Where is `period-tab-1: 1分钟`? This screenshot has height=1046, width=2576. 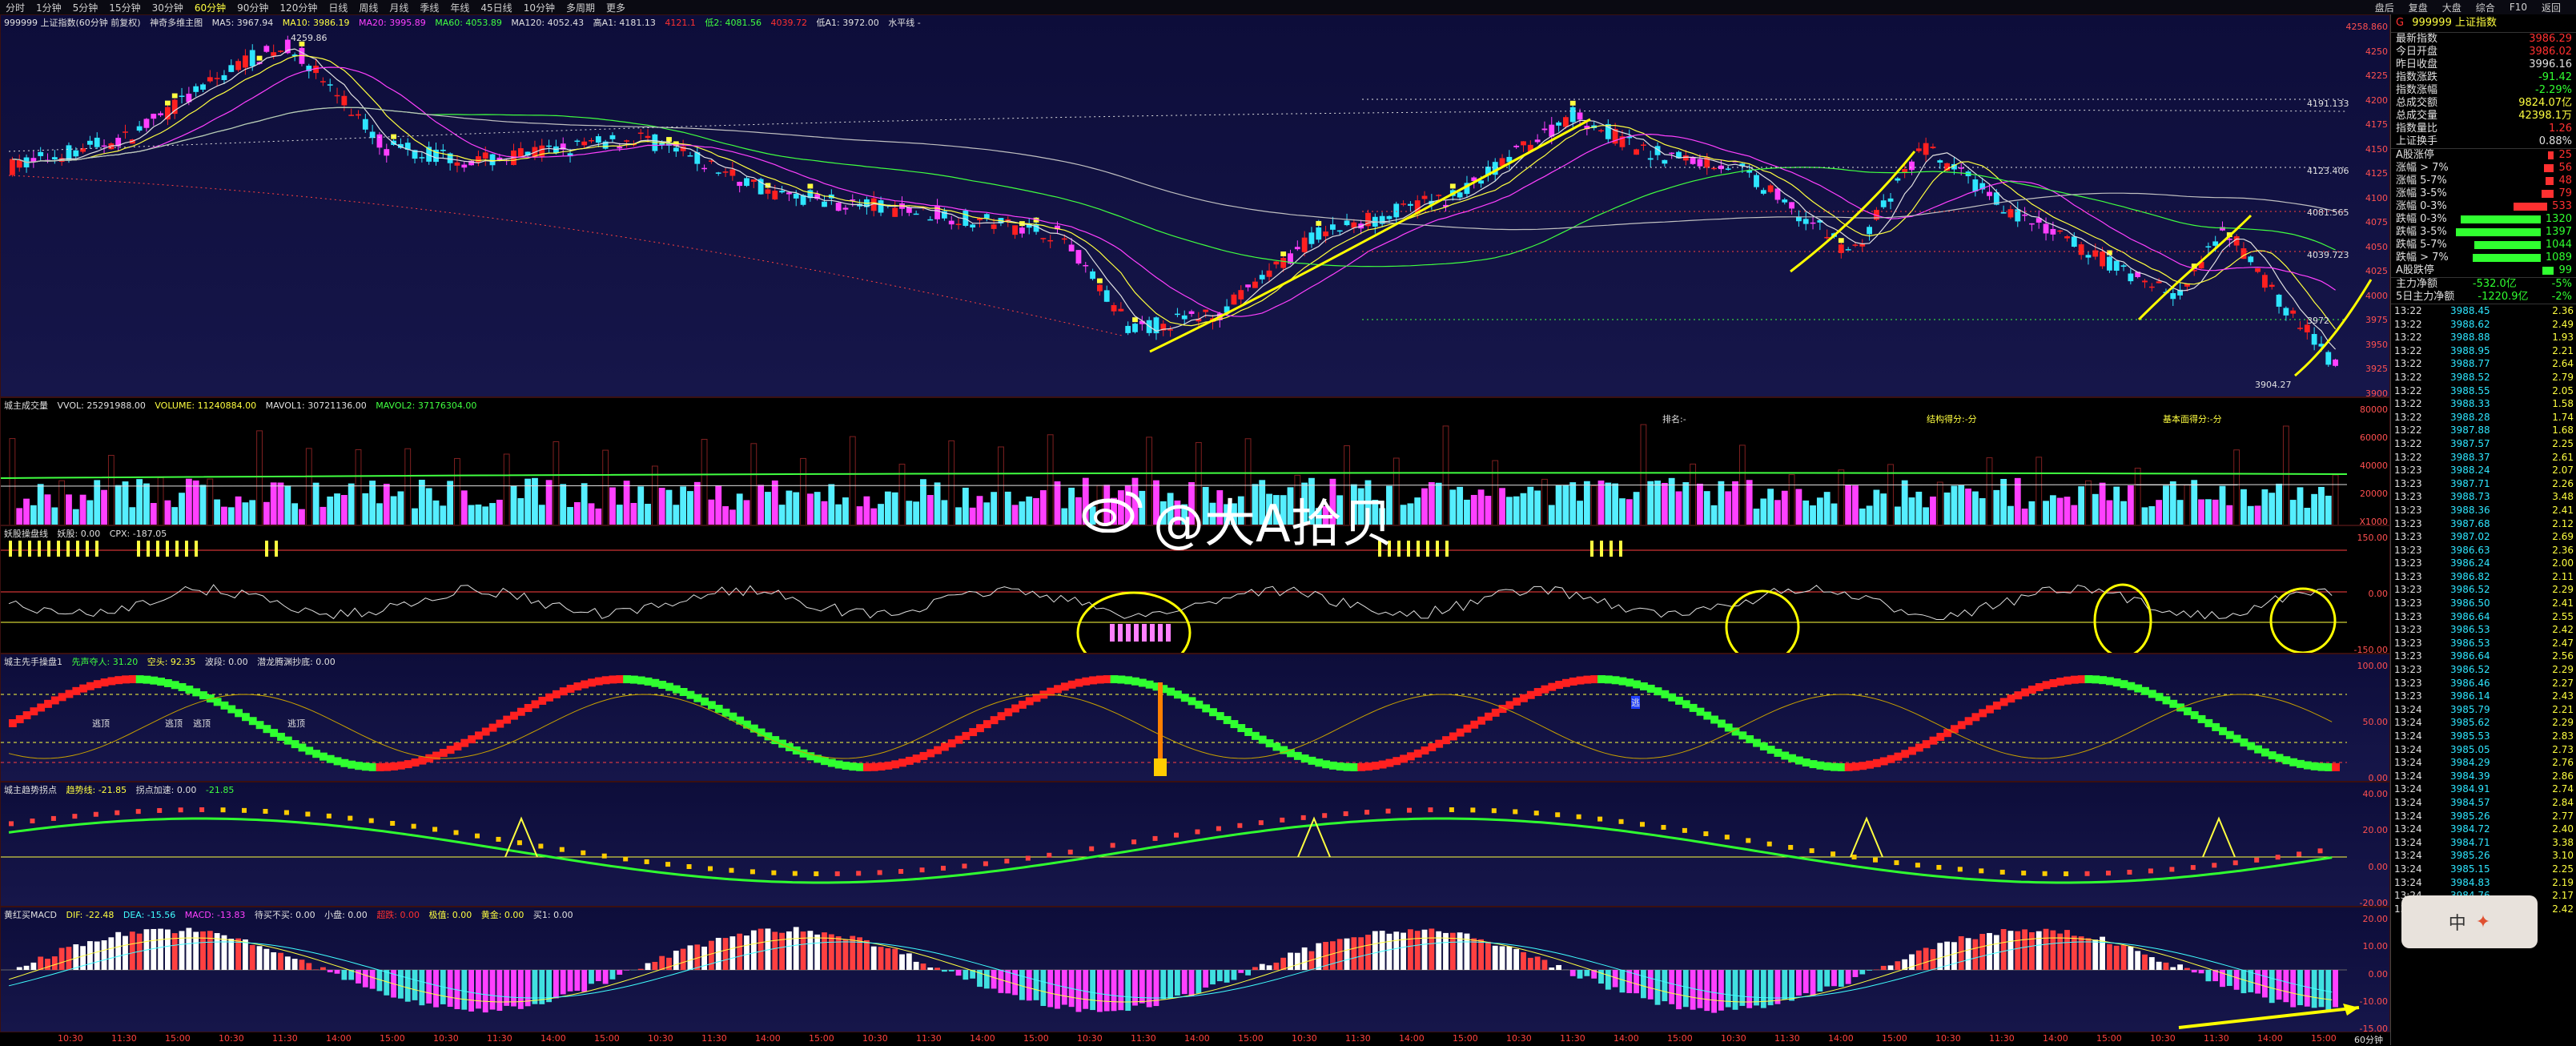 period-tab-1: 1分钟 is located at coordinates (48, 7).